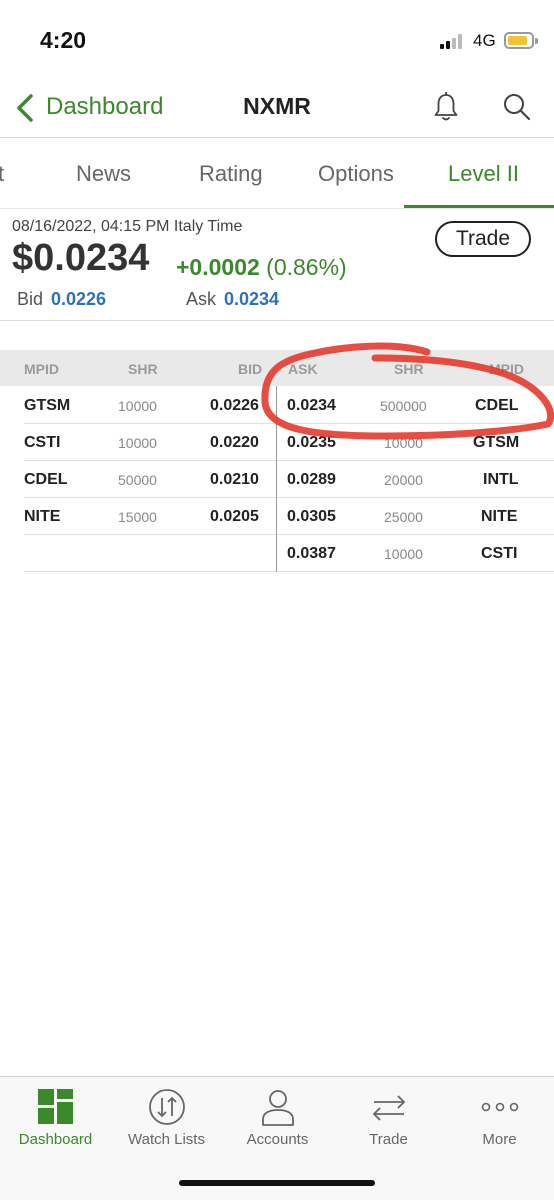 The width and height of the screenshot is (554, 1200). Describe the element at coordinates (30, 299) in the screenshot. I see `bid-label: Bid` at that location.